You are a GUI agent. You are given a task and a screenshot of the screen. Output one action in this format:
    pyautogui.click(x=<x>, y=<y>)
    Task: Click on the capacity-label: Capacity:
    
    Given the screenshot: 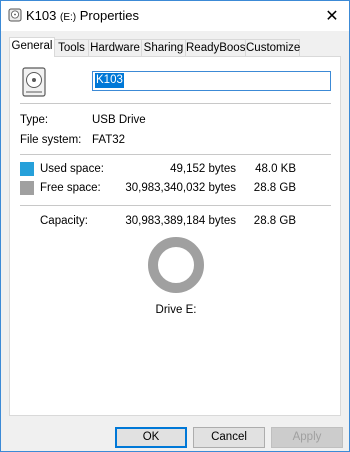 What is the action you would take?
    pyautogui.click(x=64, y=221)
    